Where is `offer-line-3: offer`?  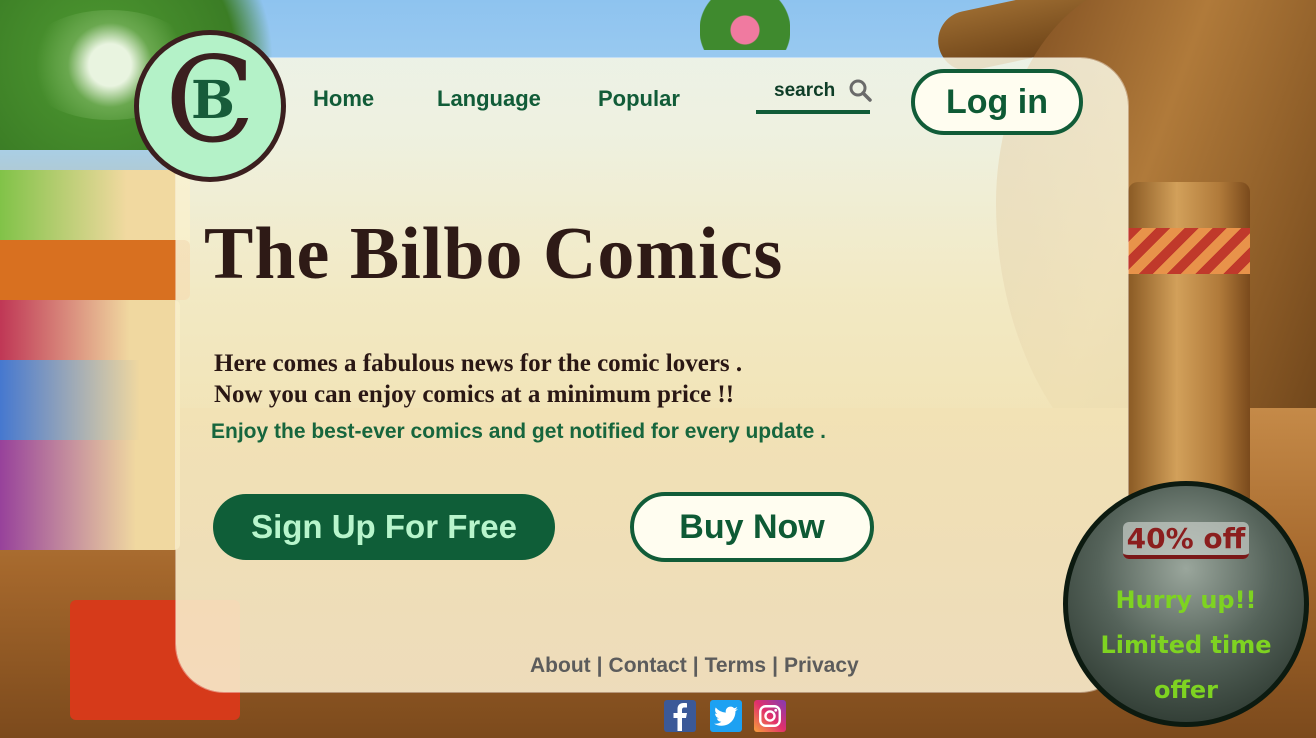
offer-line-3: offer is located at coordinates (1186, 690).